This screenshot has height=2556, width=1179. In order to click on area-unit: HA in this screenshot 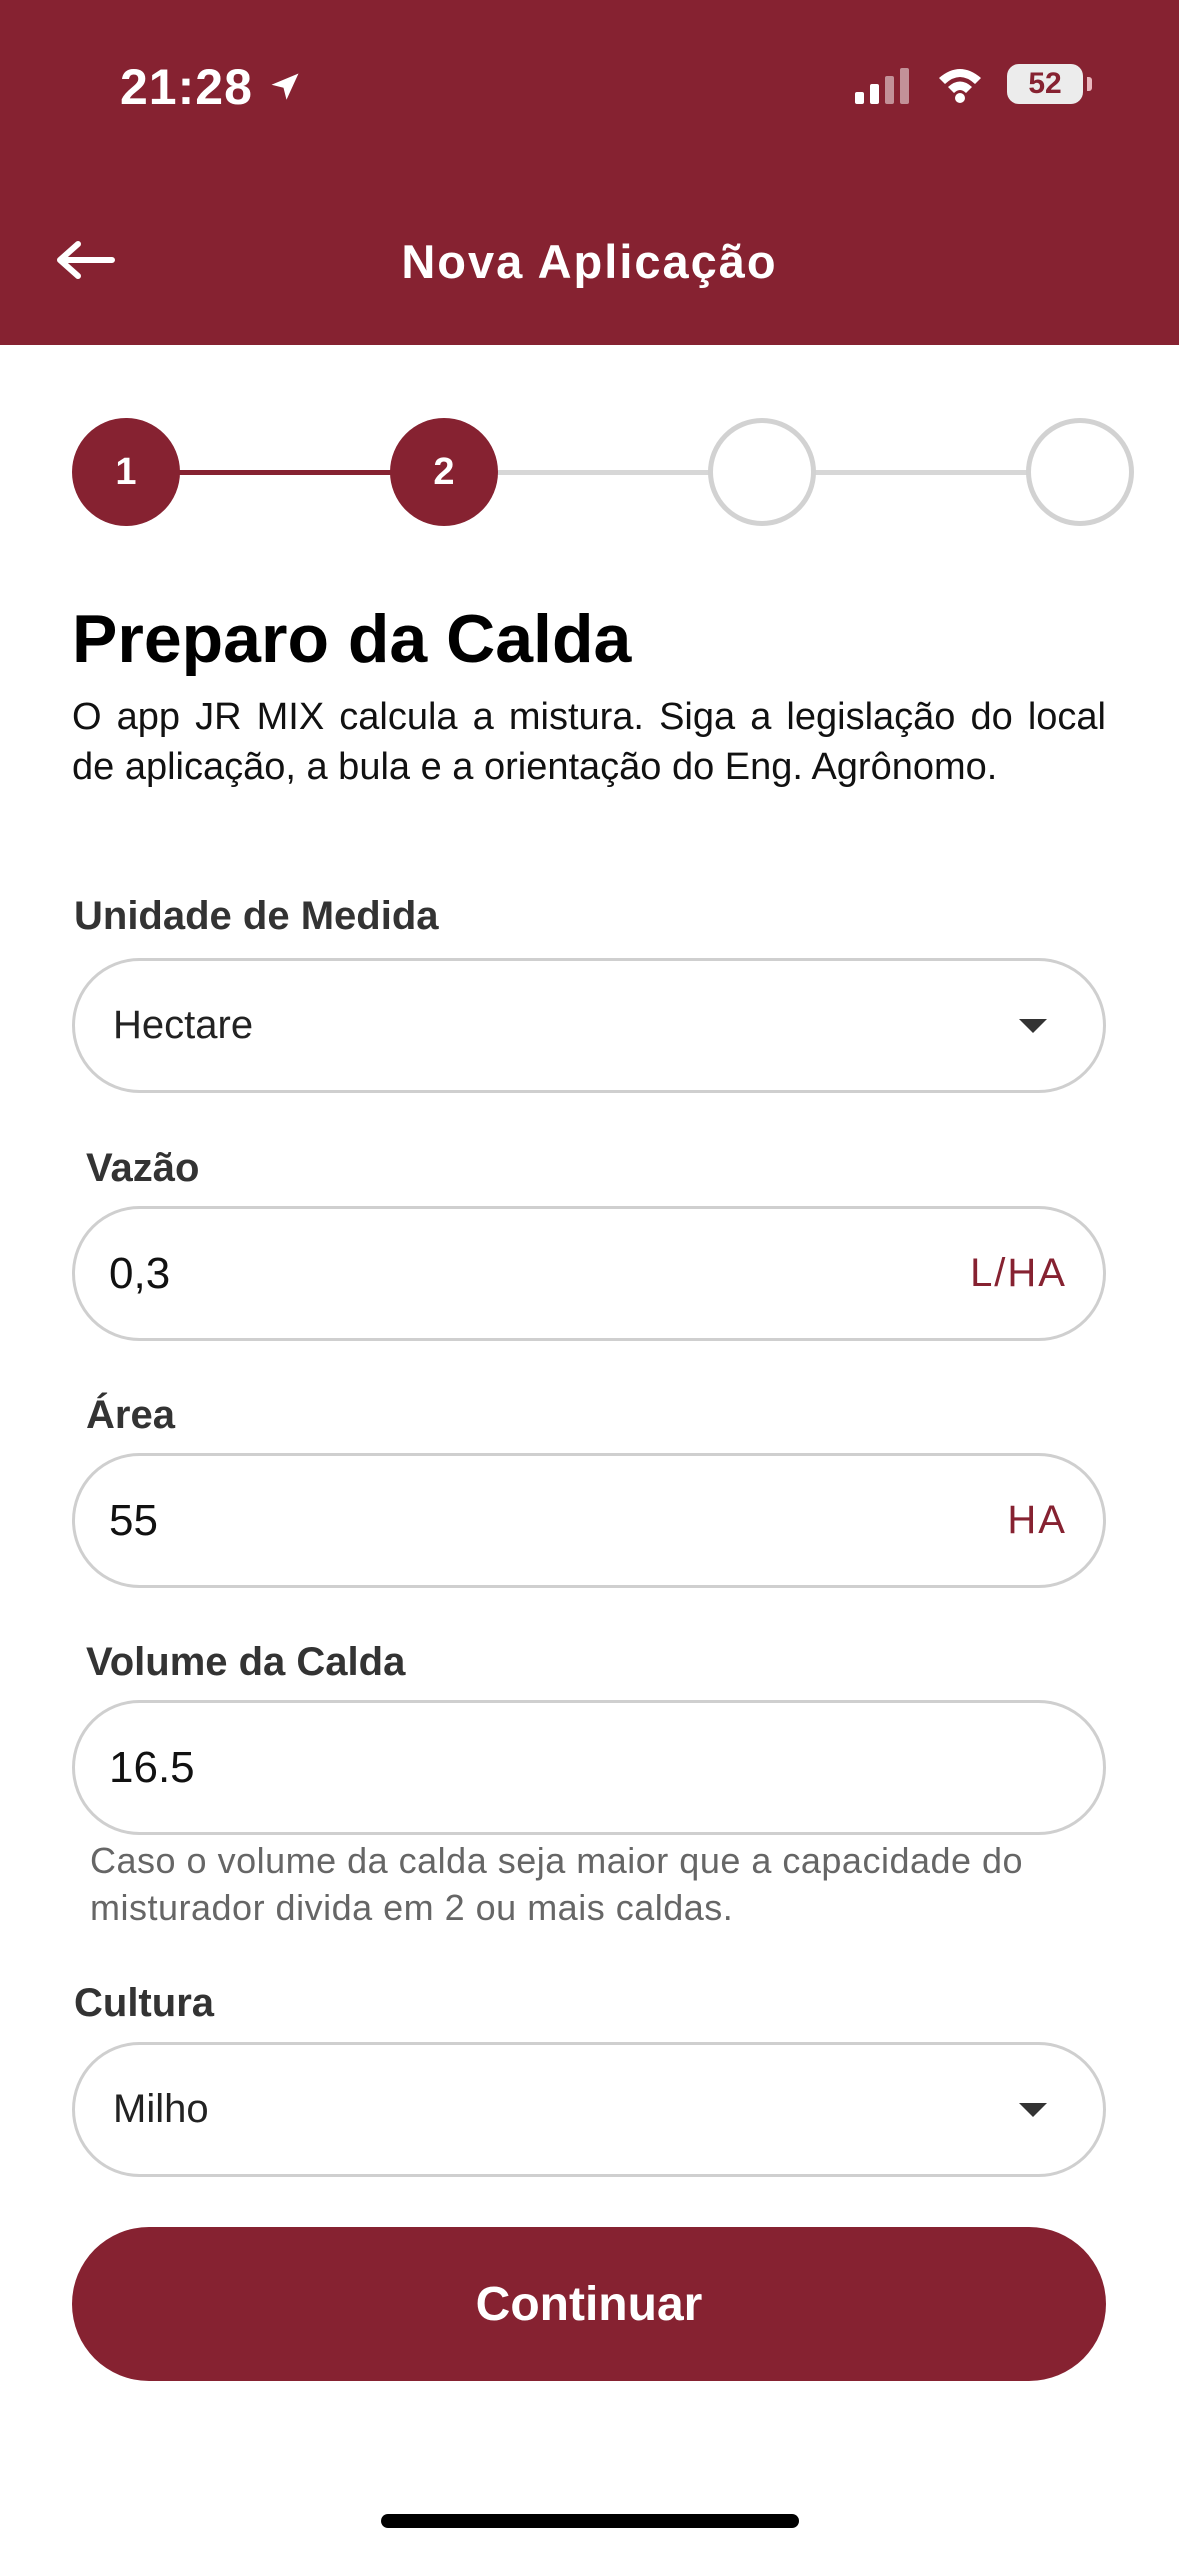, I will do `click(1037, 1520)`.